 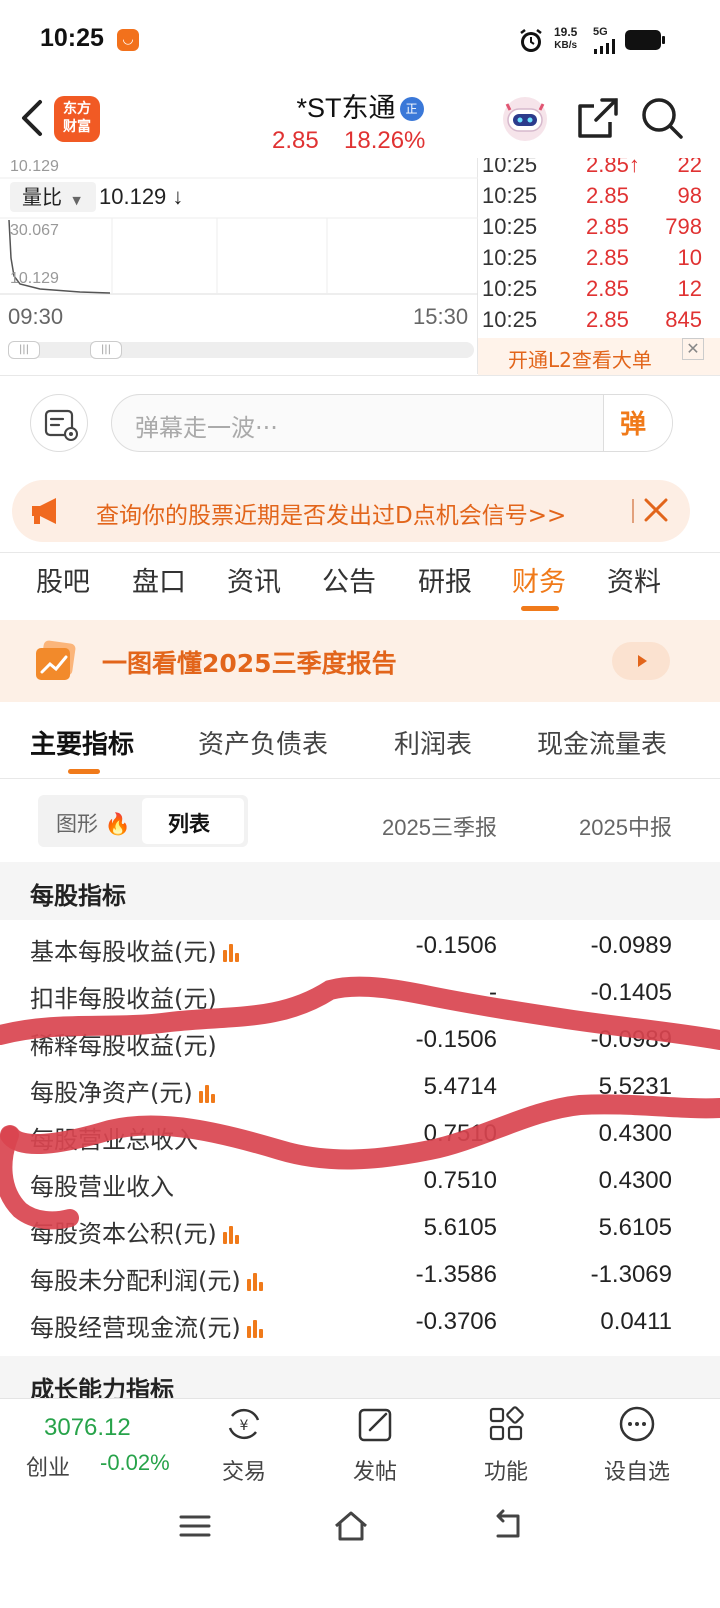 I want to click on promo-separator, so click(x=633, y=511).